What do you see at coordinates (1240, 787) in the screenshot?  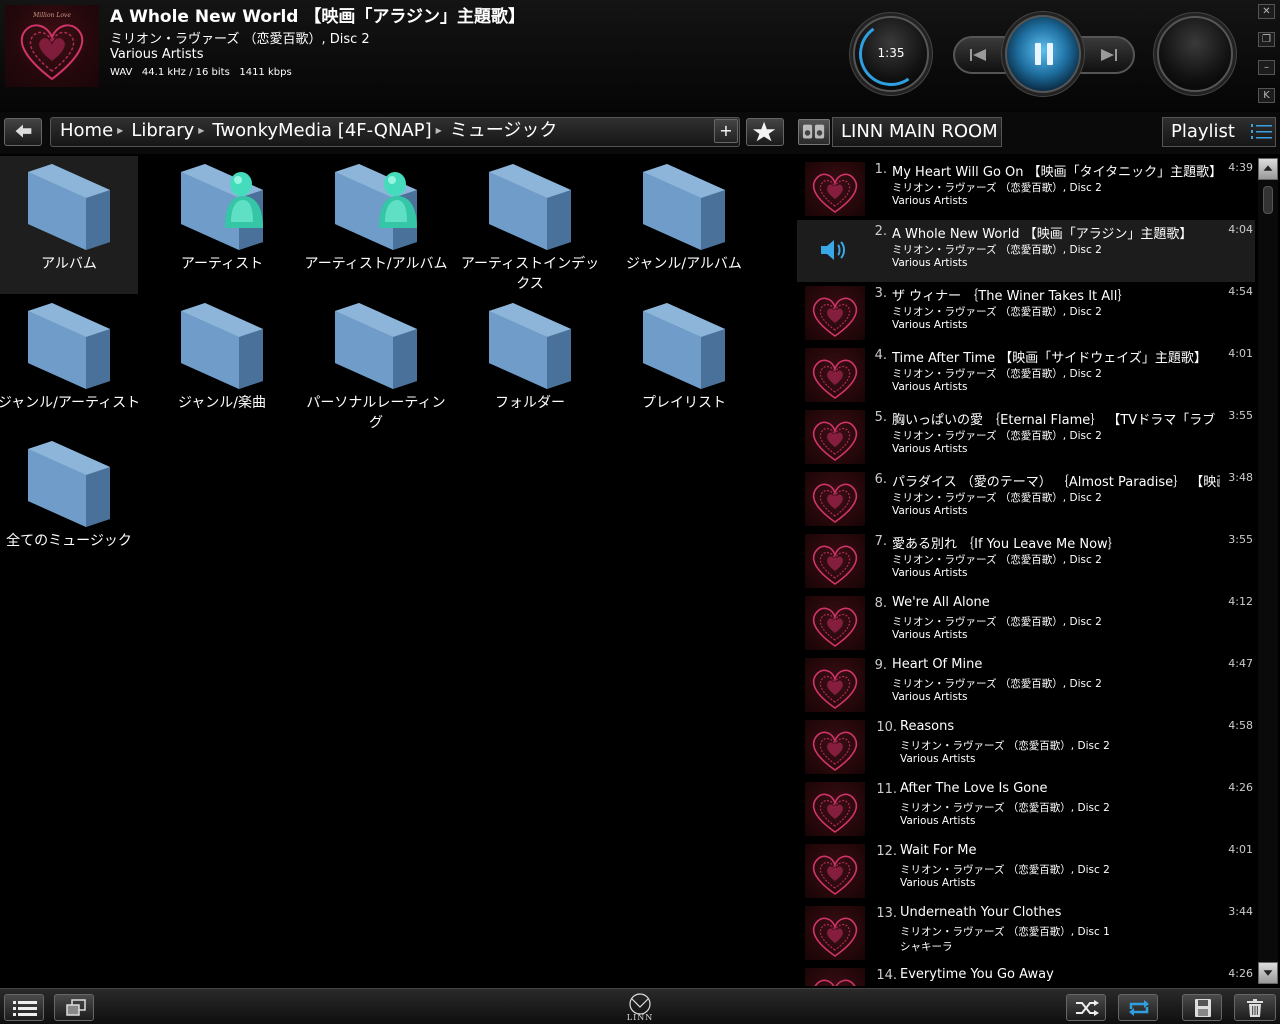 I see `track-duration: 4:26` at bounding box center [1240, 787].